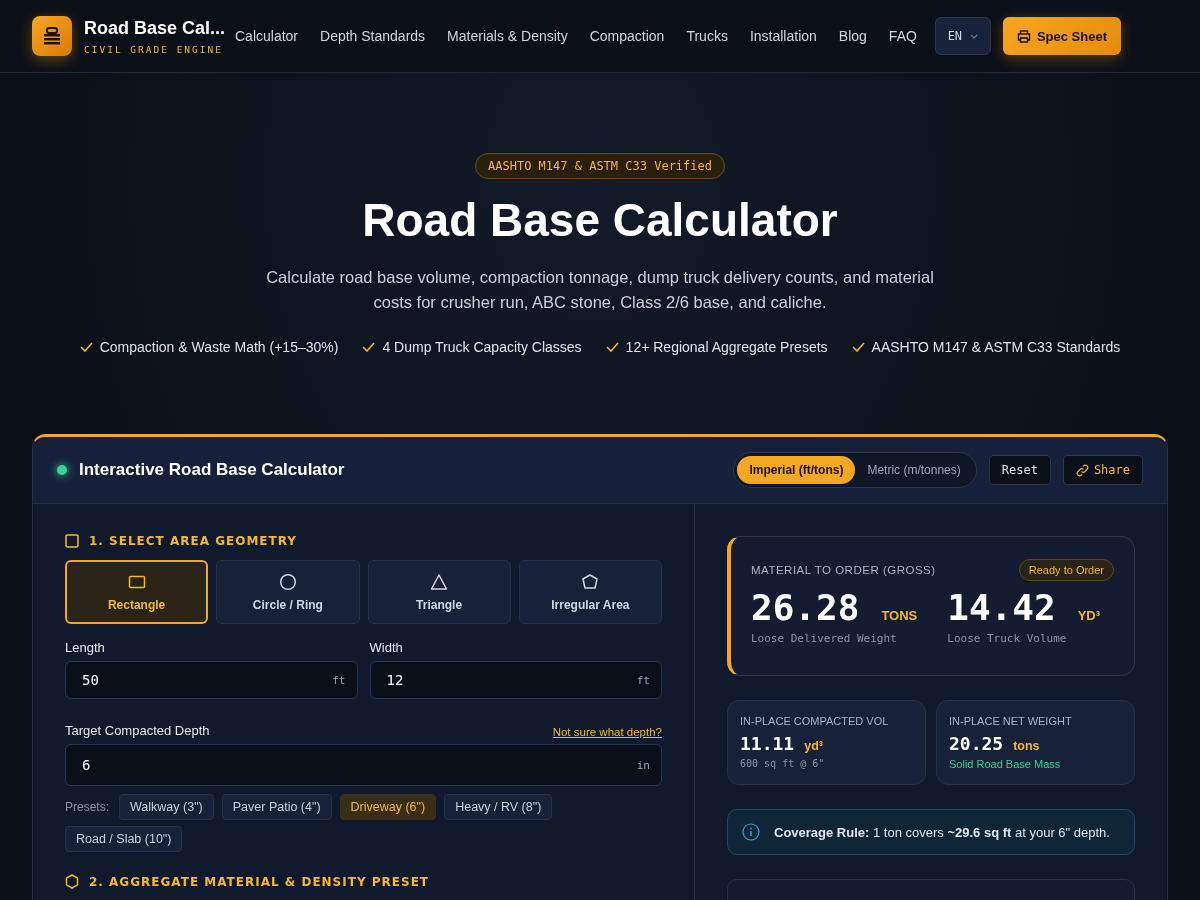 Image resolution: width=1200 pixels, height=900 pixels. Describe the element at coordinates (600, 220) in the screenshot. I see `page-title: Road Base Calculator` at that location.